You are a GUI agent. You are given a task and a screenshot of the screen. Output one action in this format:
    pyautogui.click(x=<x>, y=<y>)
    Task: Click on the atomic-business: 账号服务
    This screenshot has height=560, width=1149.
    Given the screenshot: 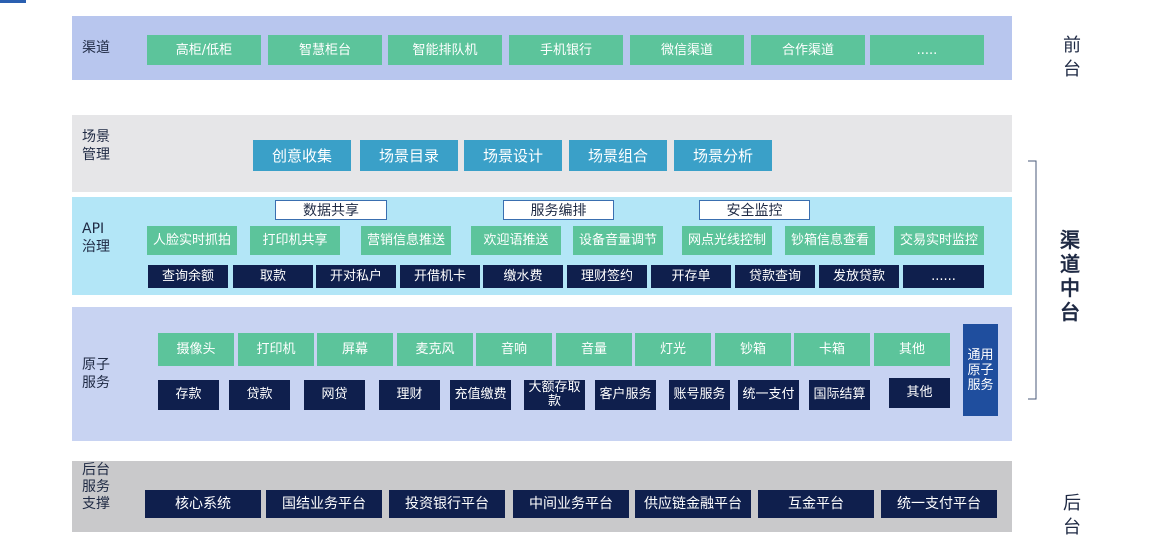 What is the action you would take?
    pyautogui.click(x=699, y=395)
    